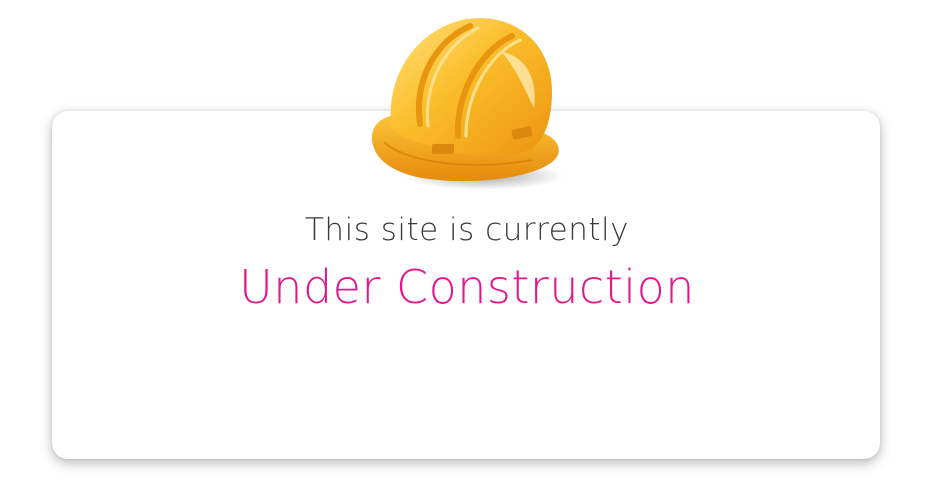  What do you see at coordinates (467, 104) in the screenshot?
I see `hard-hat-icon` at bounding box center [467, 104].